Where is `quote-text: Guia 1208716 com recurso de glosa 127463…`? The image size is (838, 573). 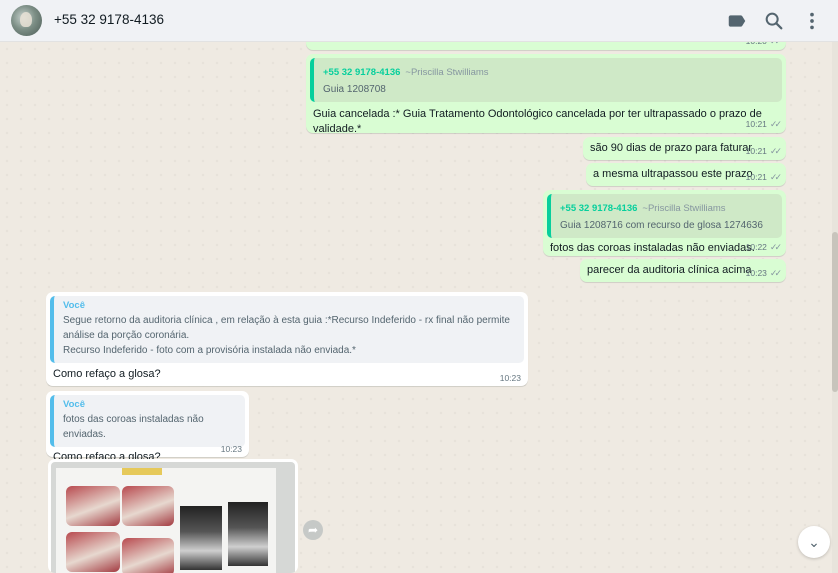
quote-text: Guia 1208716 com recurso de glosa 127463… is located at coordinates (661, 225).